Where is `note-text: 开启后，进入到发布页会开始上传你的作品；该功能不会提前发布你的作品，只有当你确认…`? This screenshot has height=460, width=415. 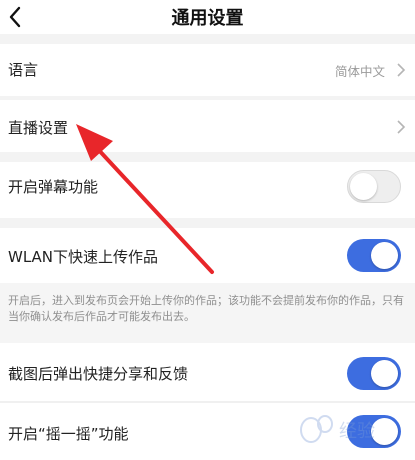
note-text: 开启后，进入到发布页会开始上传你的作品；该功能不会提前发布你的作品，只有当你确认… is located at coordinates (206, 308).